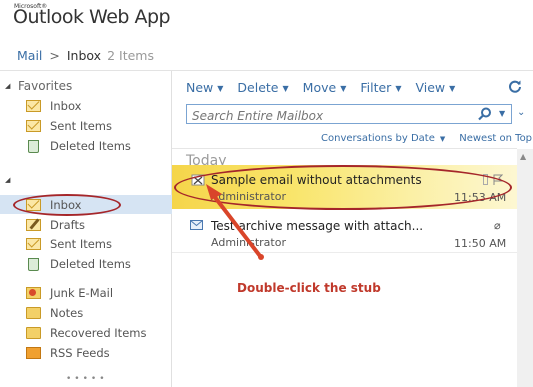 Image resolution: width=533 pixels, height=387 pixels. What do you see at coordinates (521, 112) in the screenshot?
I see `expand-search-icon: ⌄` at bounding box center [521, 112].